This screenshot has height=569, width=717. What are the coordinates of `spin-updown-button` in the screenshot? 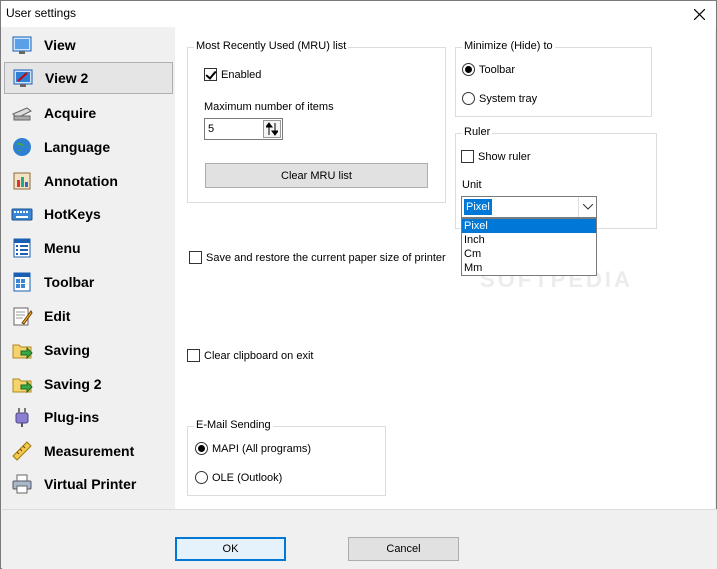 It's located at (272, 129).